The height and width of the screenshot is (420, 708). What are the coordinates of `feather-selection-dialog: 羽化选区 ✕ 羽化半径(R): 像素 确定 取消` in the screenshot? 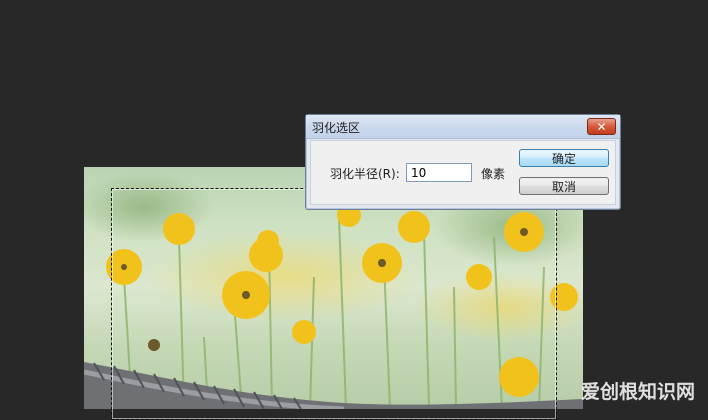 It's located at (463, 162).